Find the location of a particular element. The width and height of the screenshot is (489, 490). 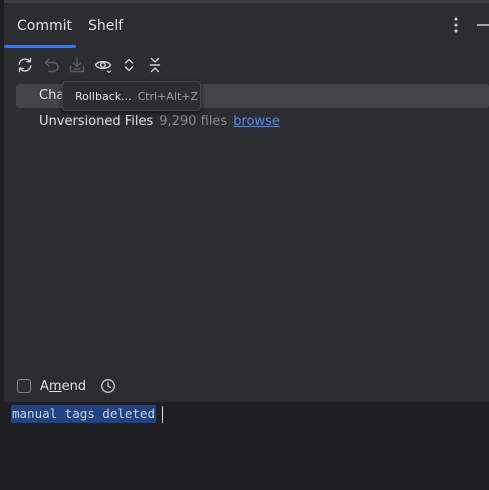

more-vertical-icon is located at coordinates (456, 25).